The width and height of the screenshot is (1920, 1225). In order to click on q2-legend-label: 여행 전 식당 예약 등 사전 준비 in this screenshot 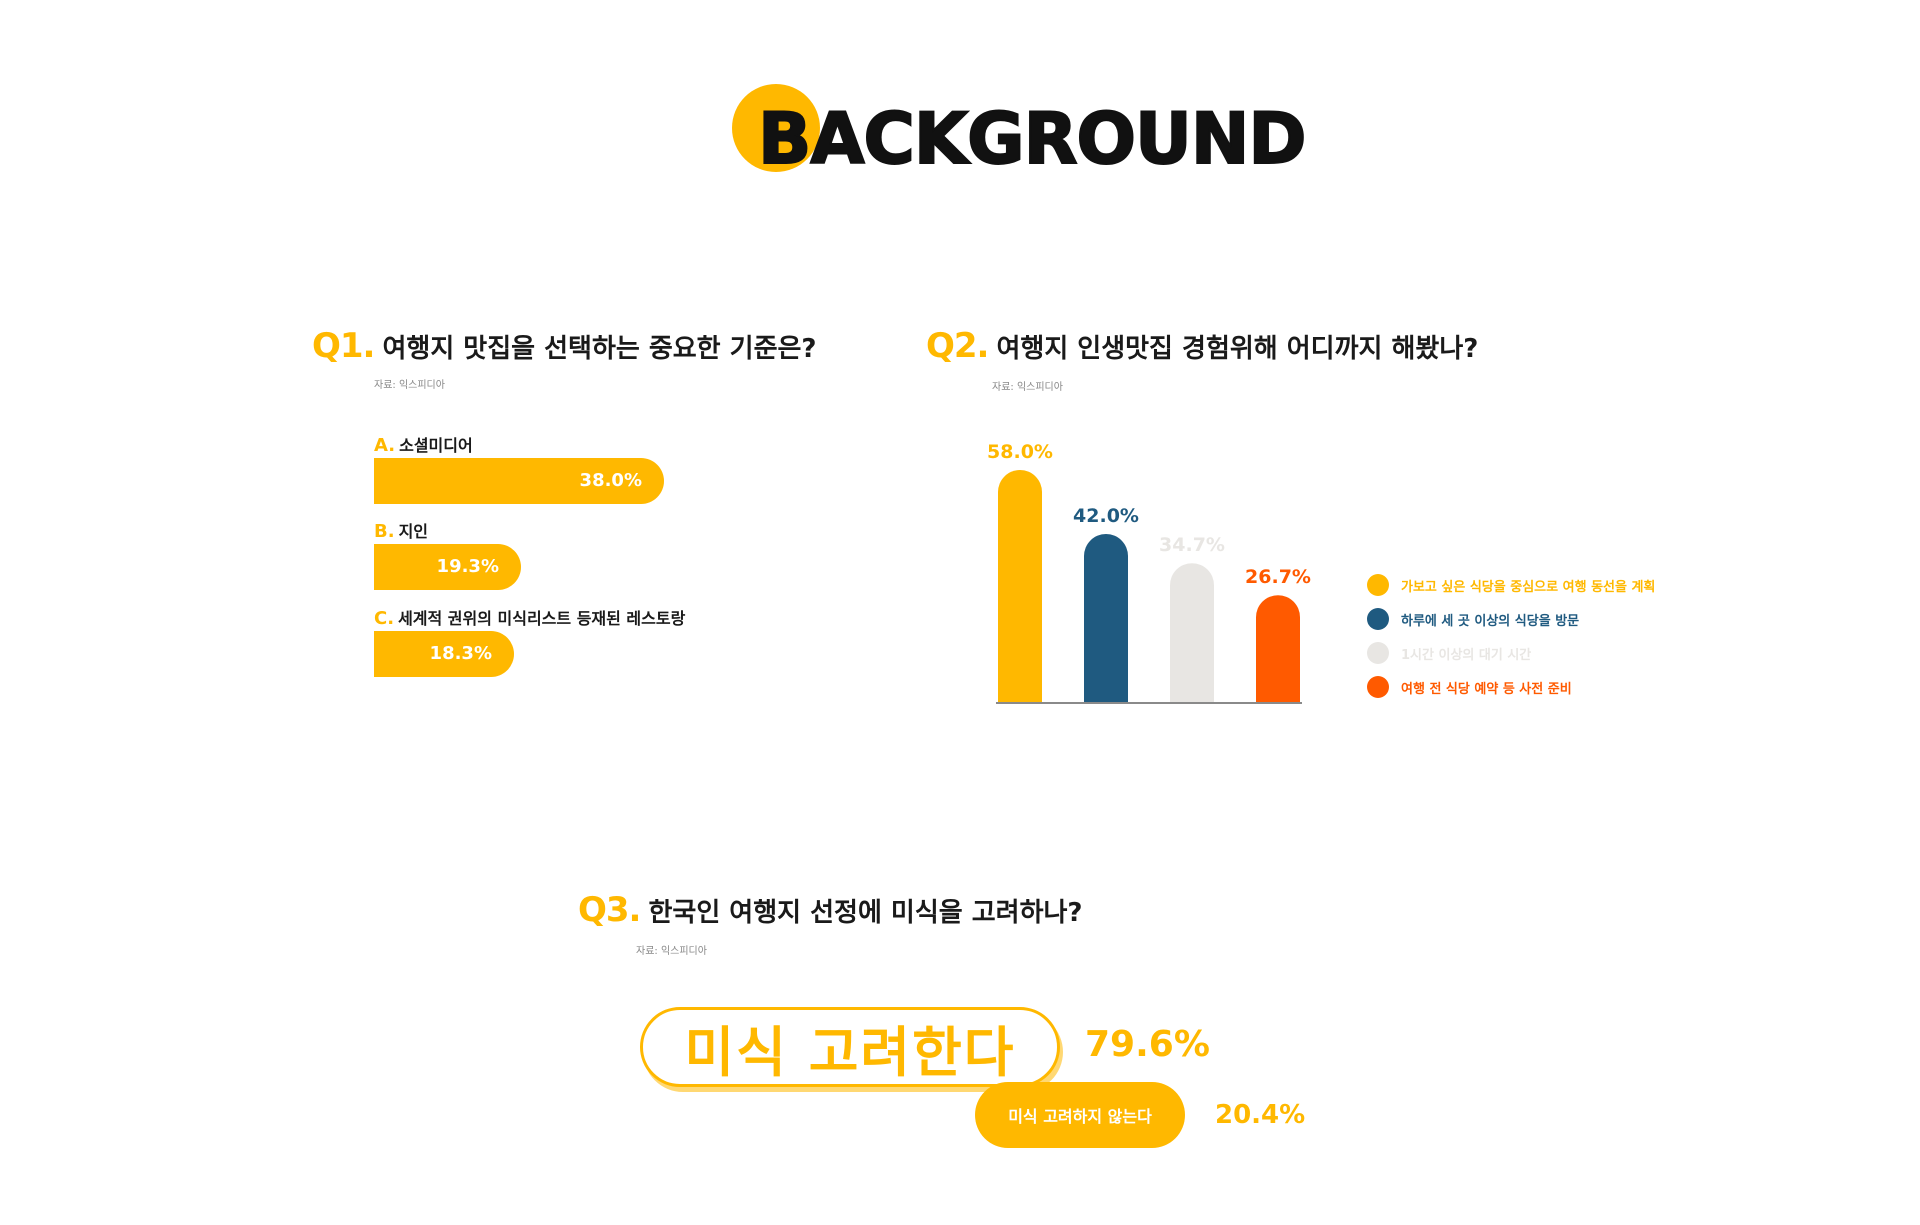, I will do `click(1486, 689)`.